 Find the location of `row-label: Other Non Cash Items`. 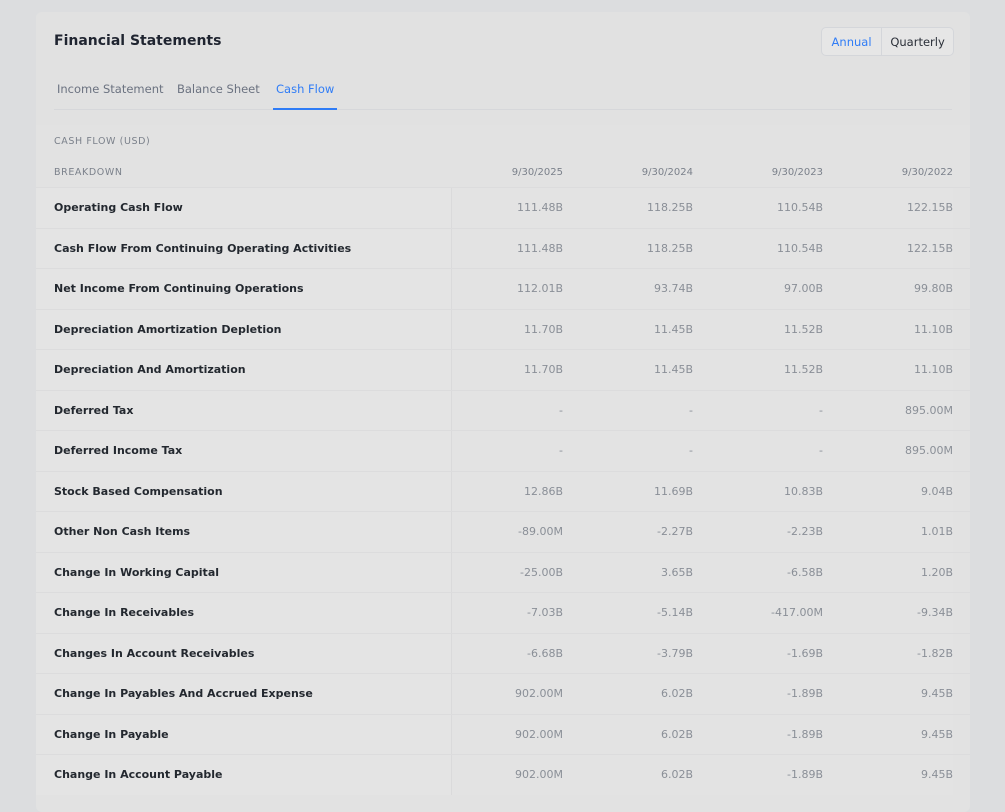

row-label: Other Non Cash Items is located at coordinates (244, 532).